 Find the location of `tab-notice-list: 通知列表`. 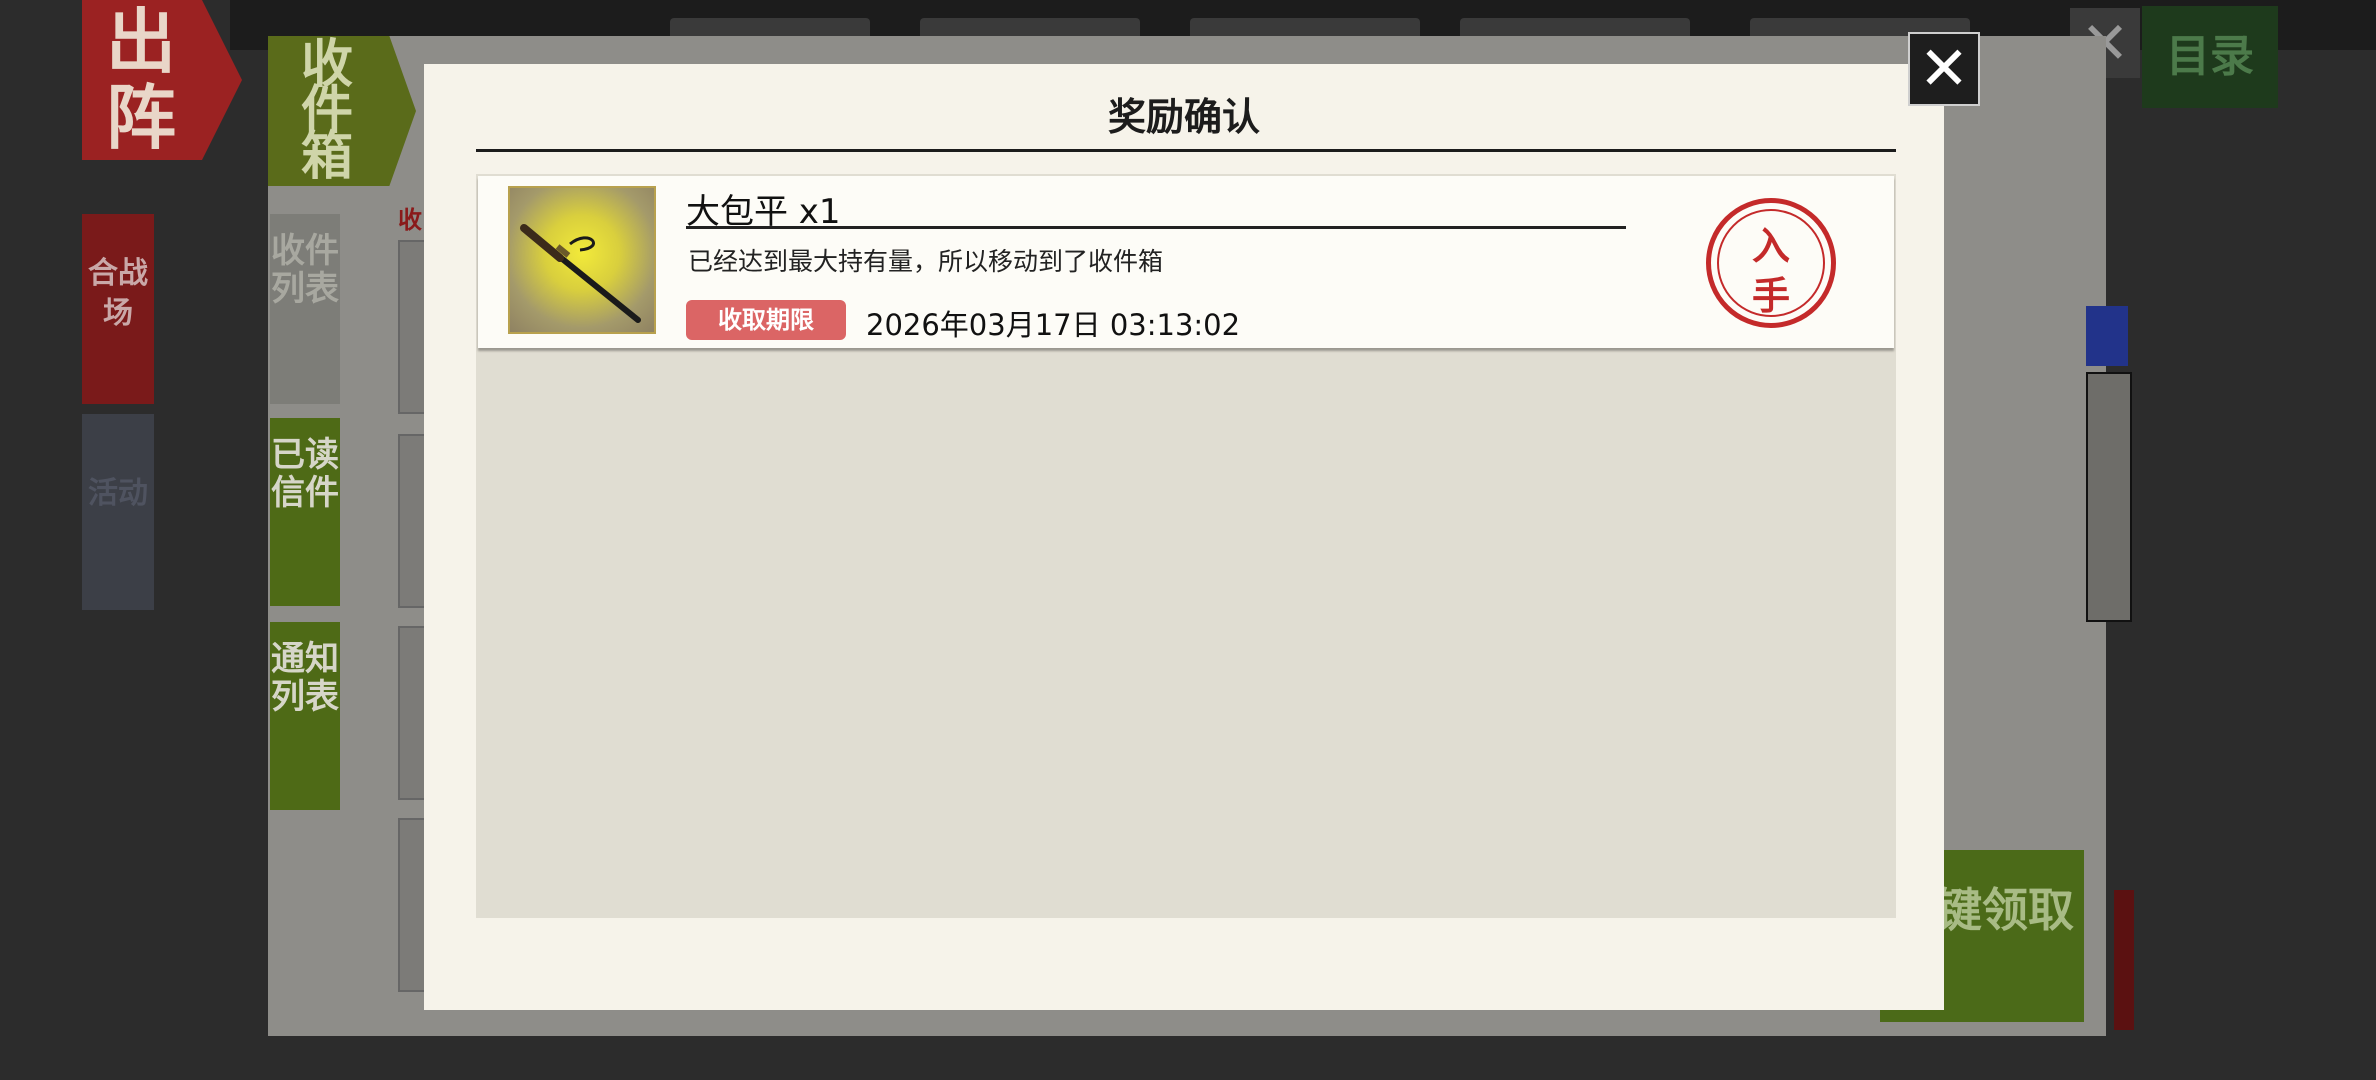

tab-notice-list: 通知列表 is located at coordinates (305, 716).